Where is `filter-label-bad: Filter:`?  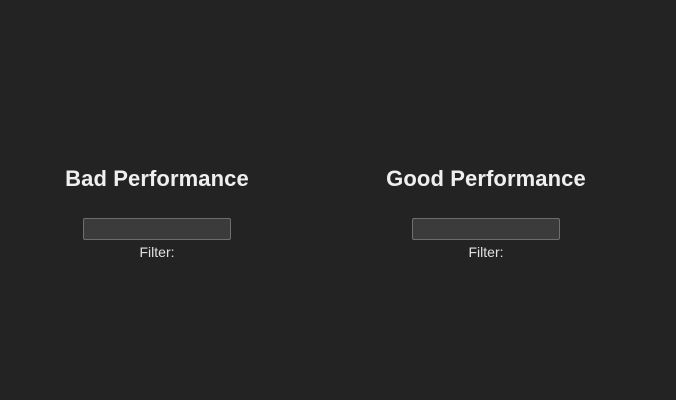
filter-label-bad: Filter: is located at coordinates (157, 252).